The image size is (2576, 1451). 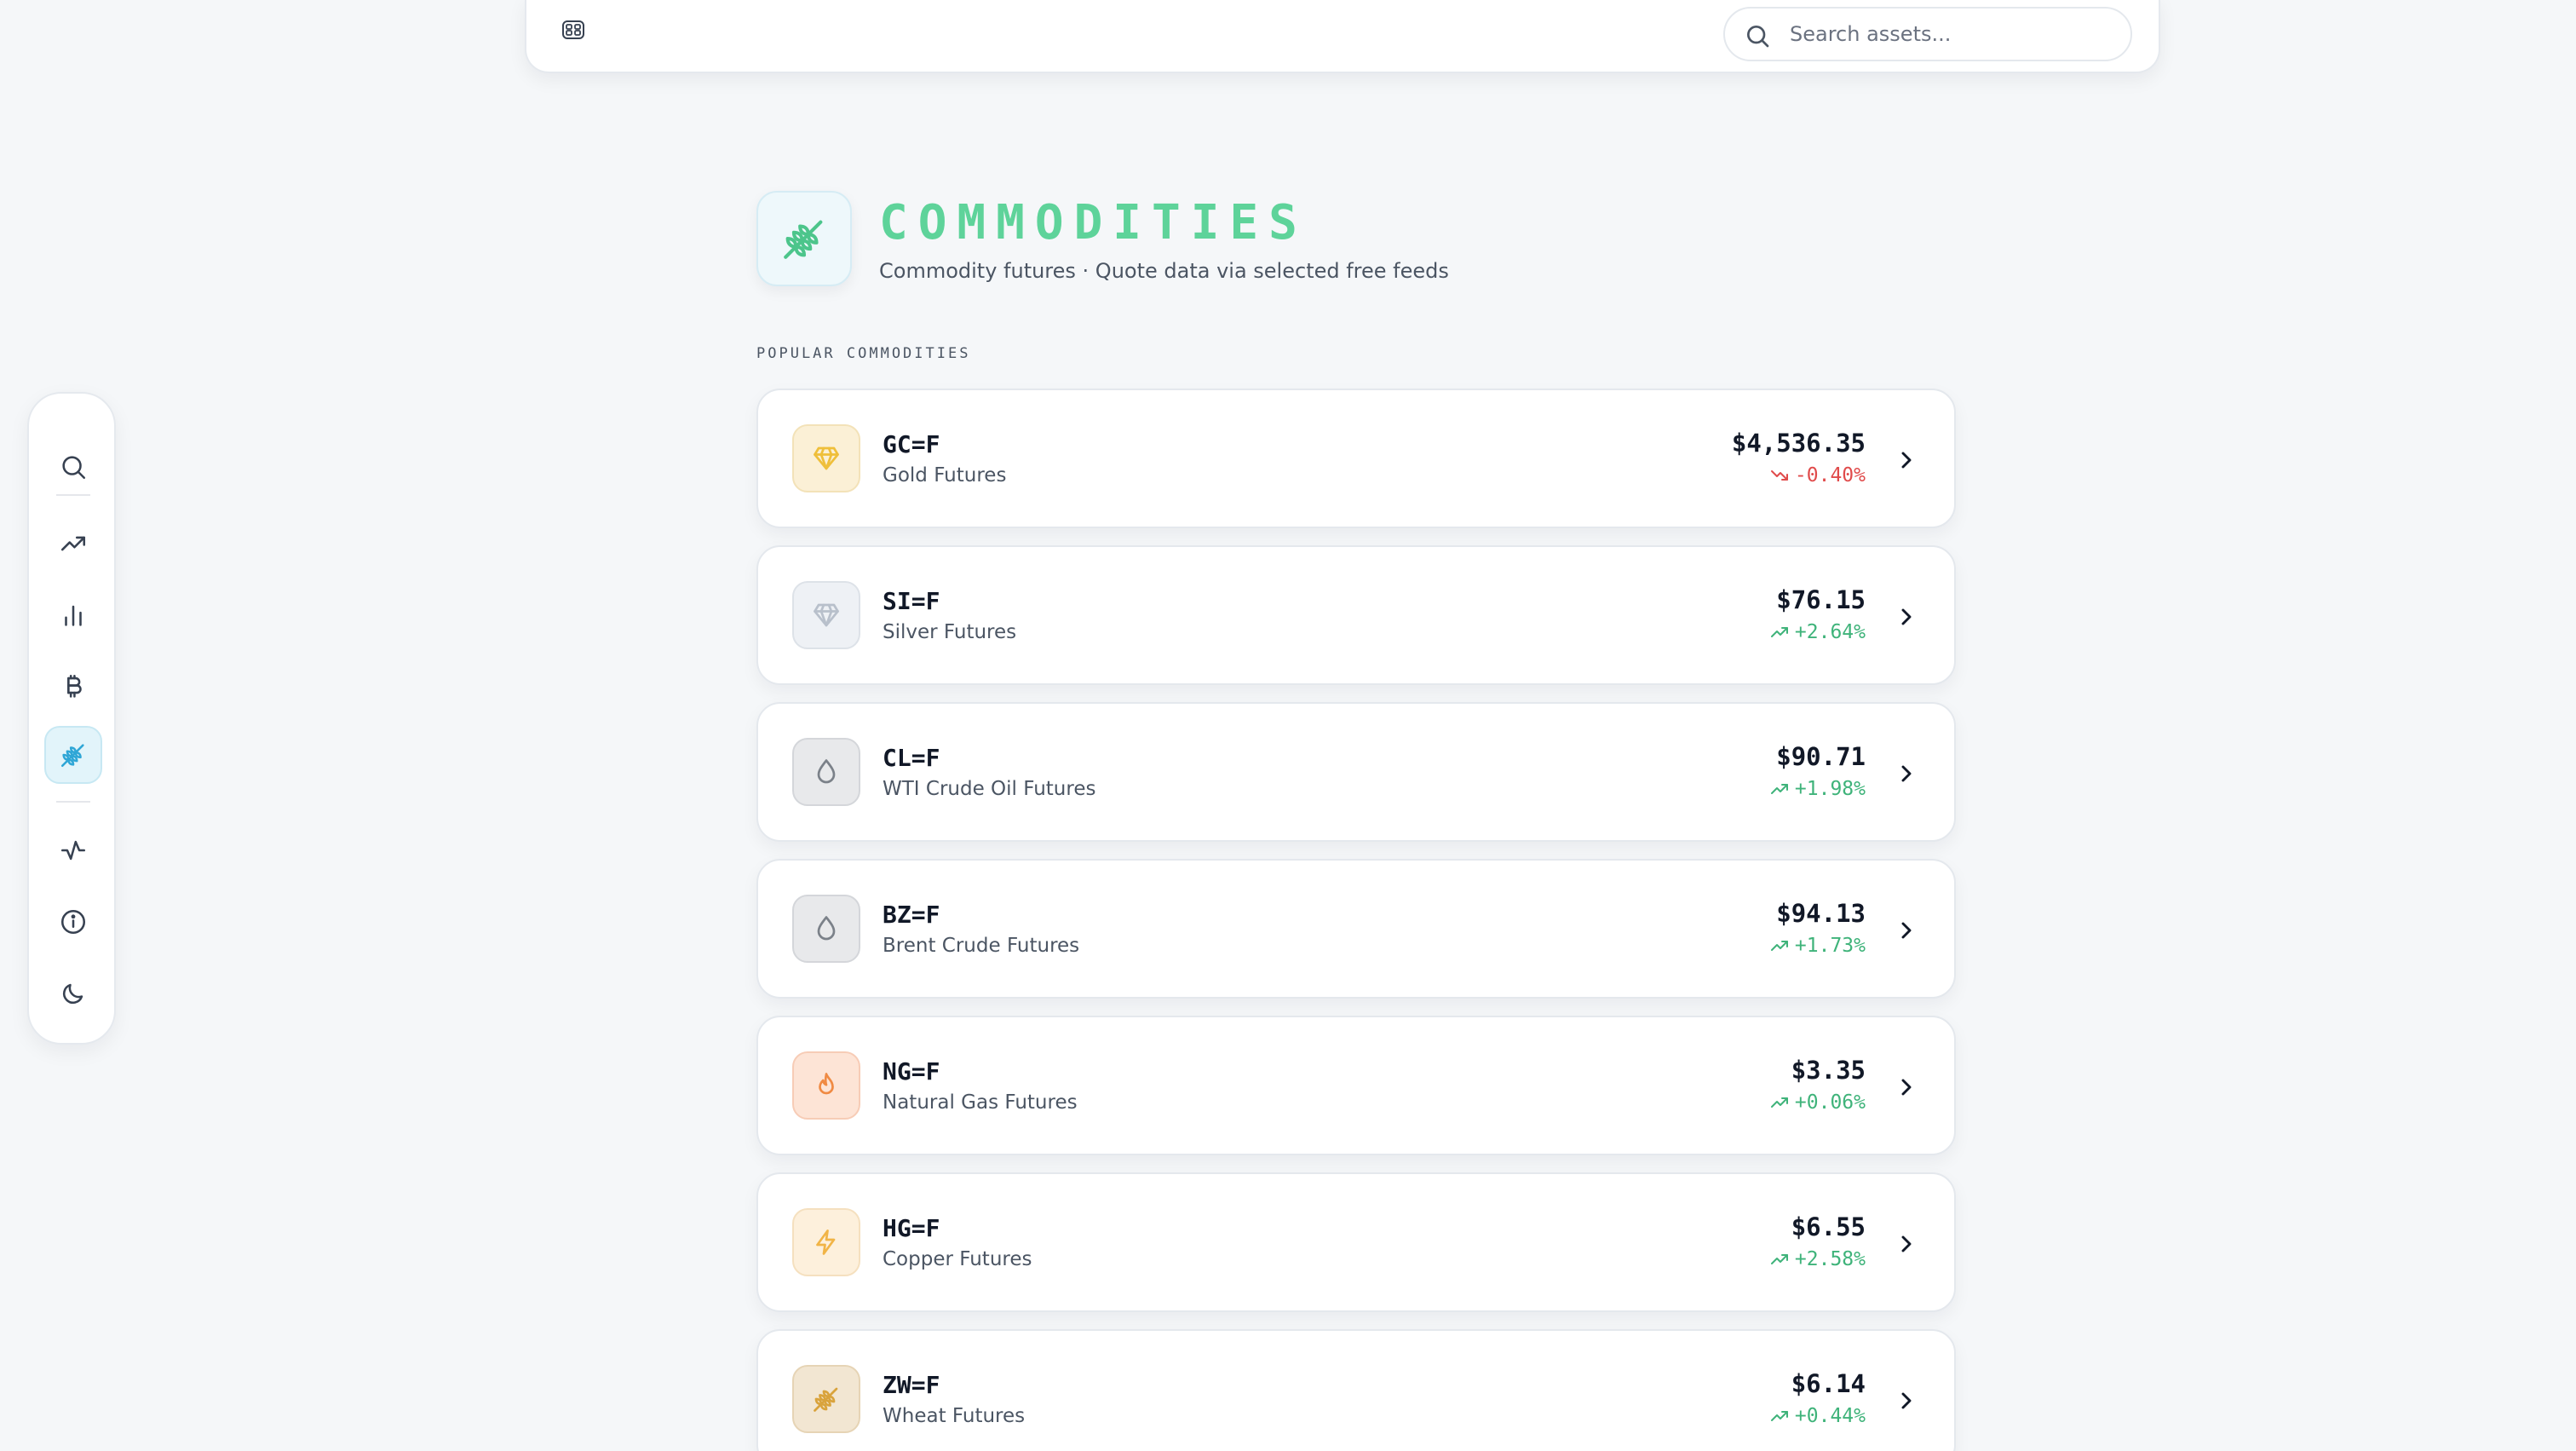 I want to click on commodity-change-value: +1.73%, so click(x=1830, y=946).